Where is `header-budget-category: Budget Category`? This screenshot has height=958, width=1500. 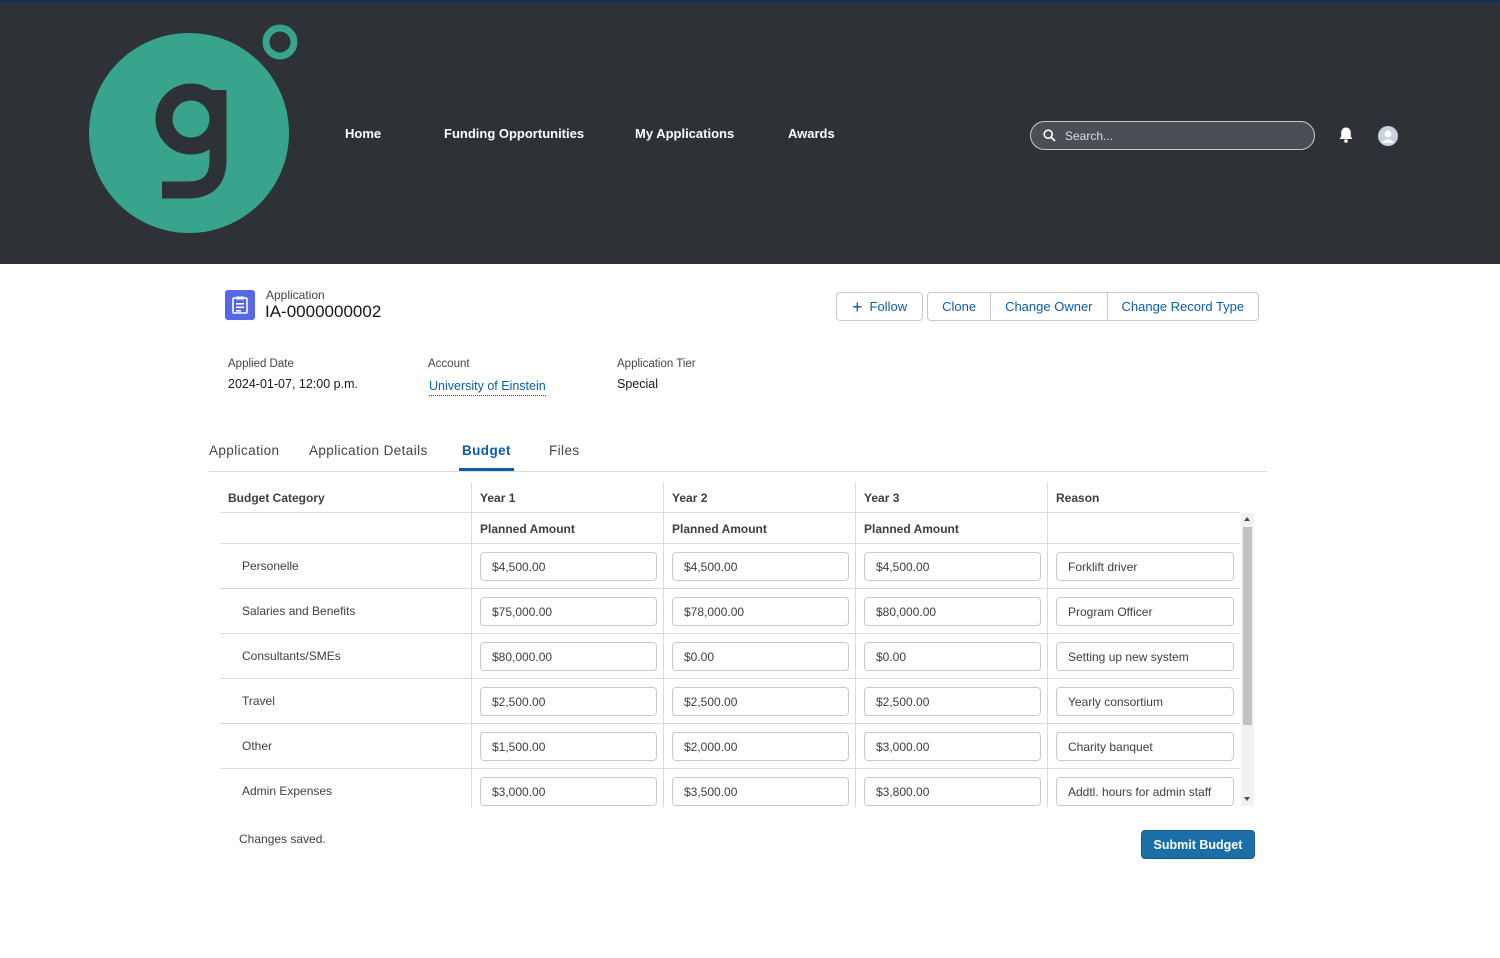 header-budget-category: Budget Category is located at coordinates (276, 498).